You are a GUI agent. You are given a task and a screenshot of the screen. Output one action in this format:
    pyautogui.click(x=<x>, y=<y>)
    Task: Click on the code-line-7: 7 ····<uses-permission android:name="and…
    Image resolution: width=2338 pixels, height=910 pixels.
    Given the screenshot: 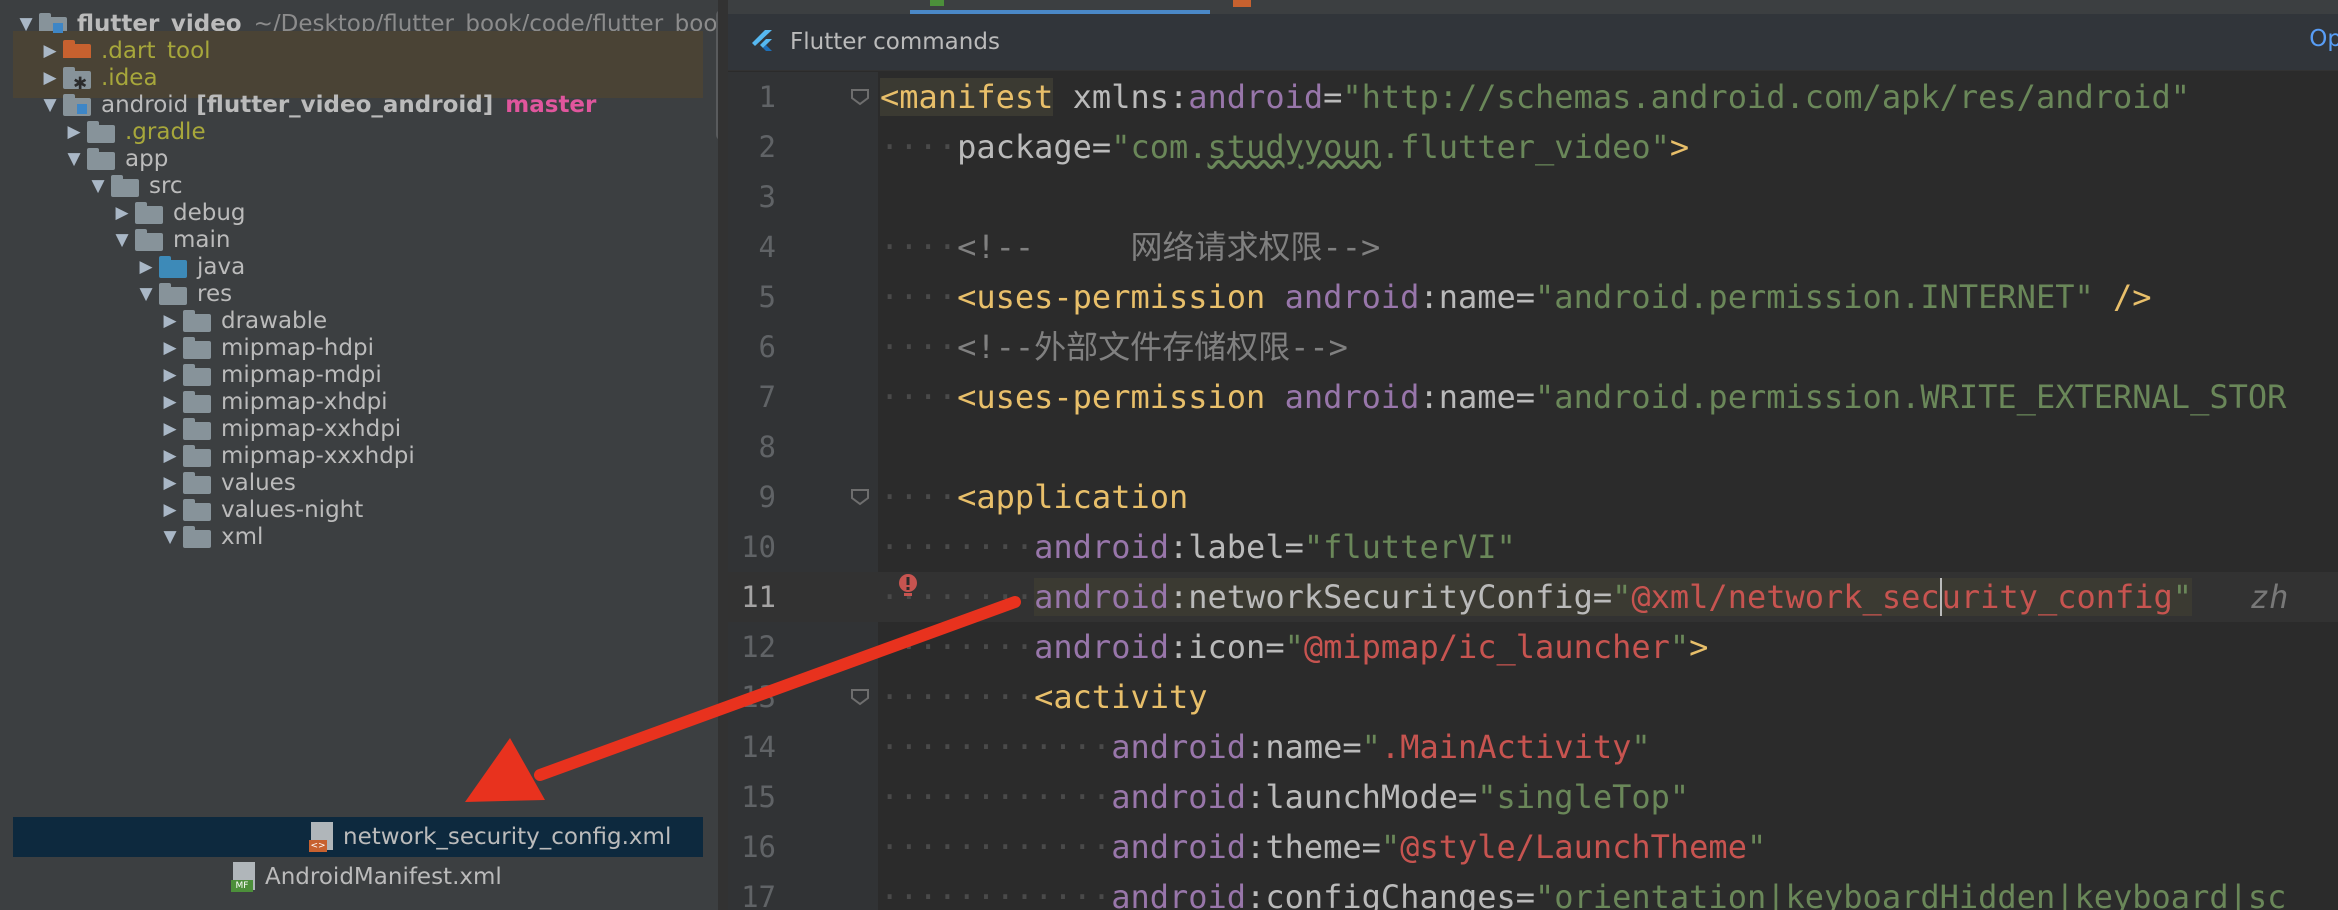 What is the action you would take?
    pyautogui.click(x=1533, y=397)
    